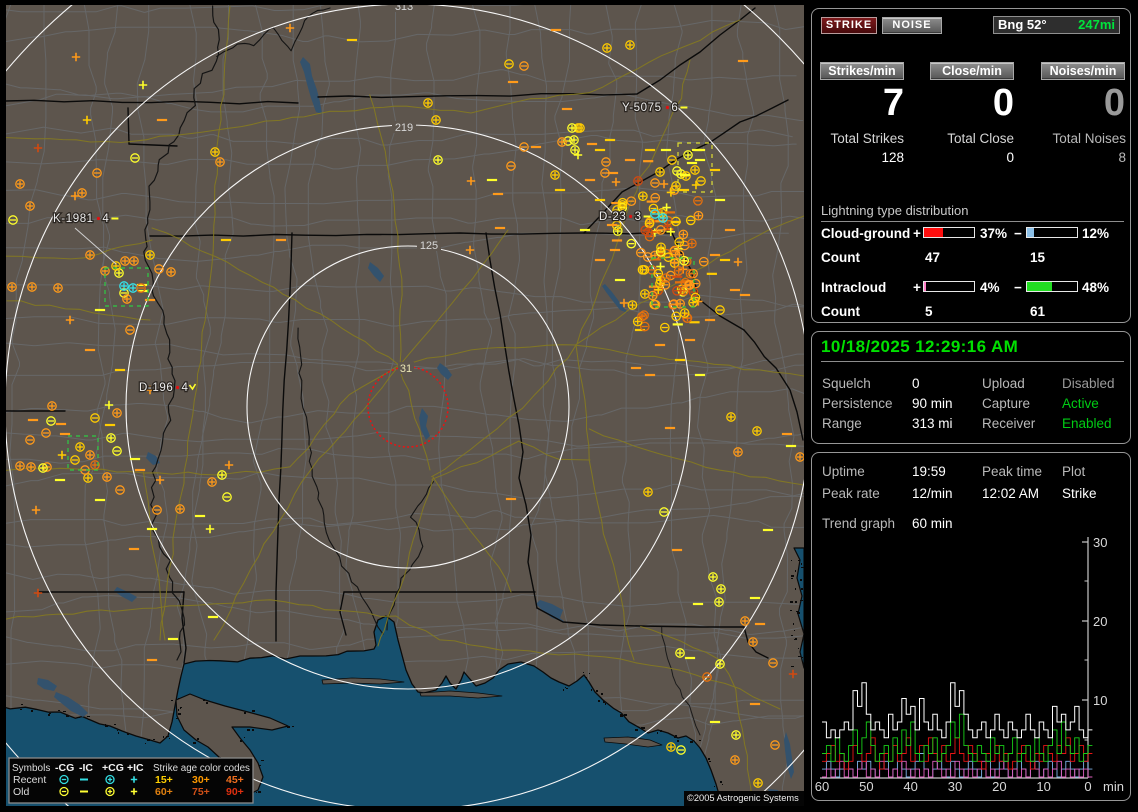 This screenshot has height=812, width=1138. Describe the element at coordinates (29, 780) in the screenshot. I see `svg-text: Recent` at that location.